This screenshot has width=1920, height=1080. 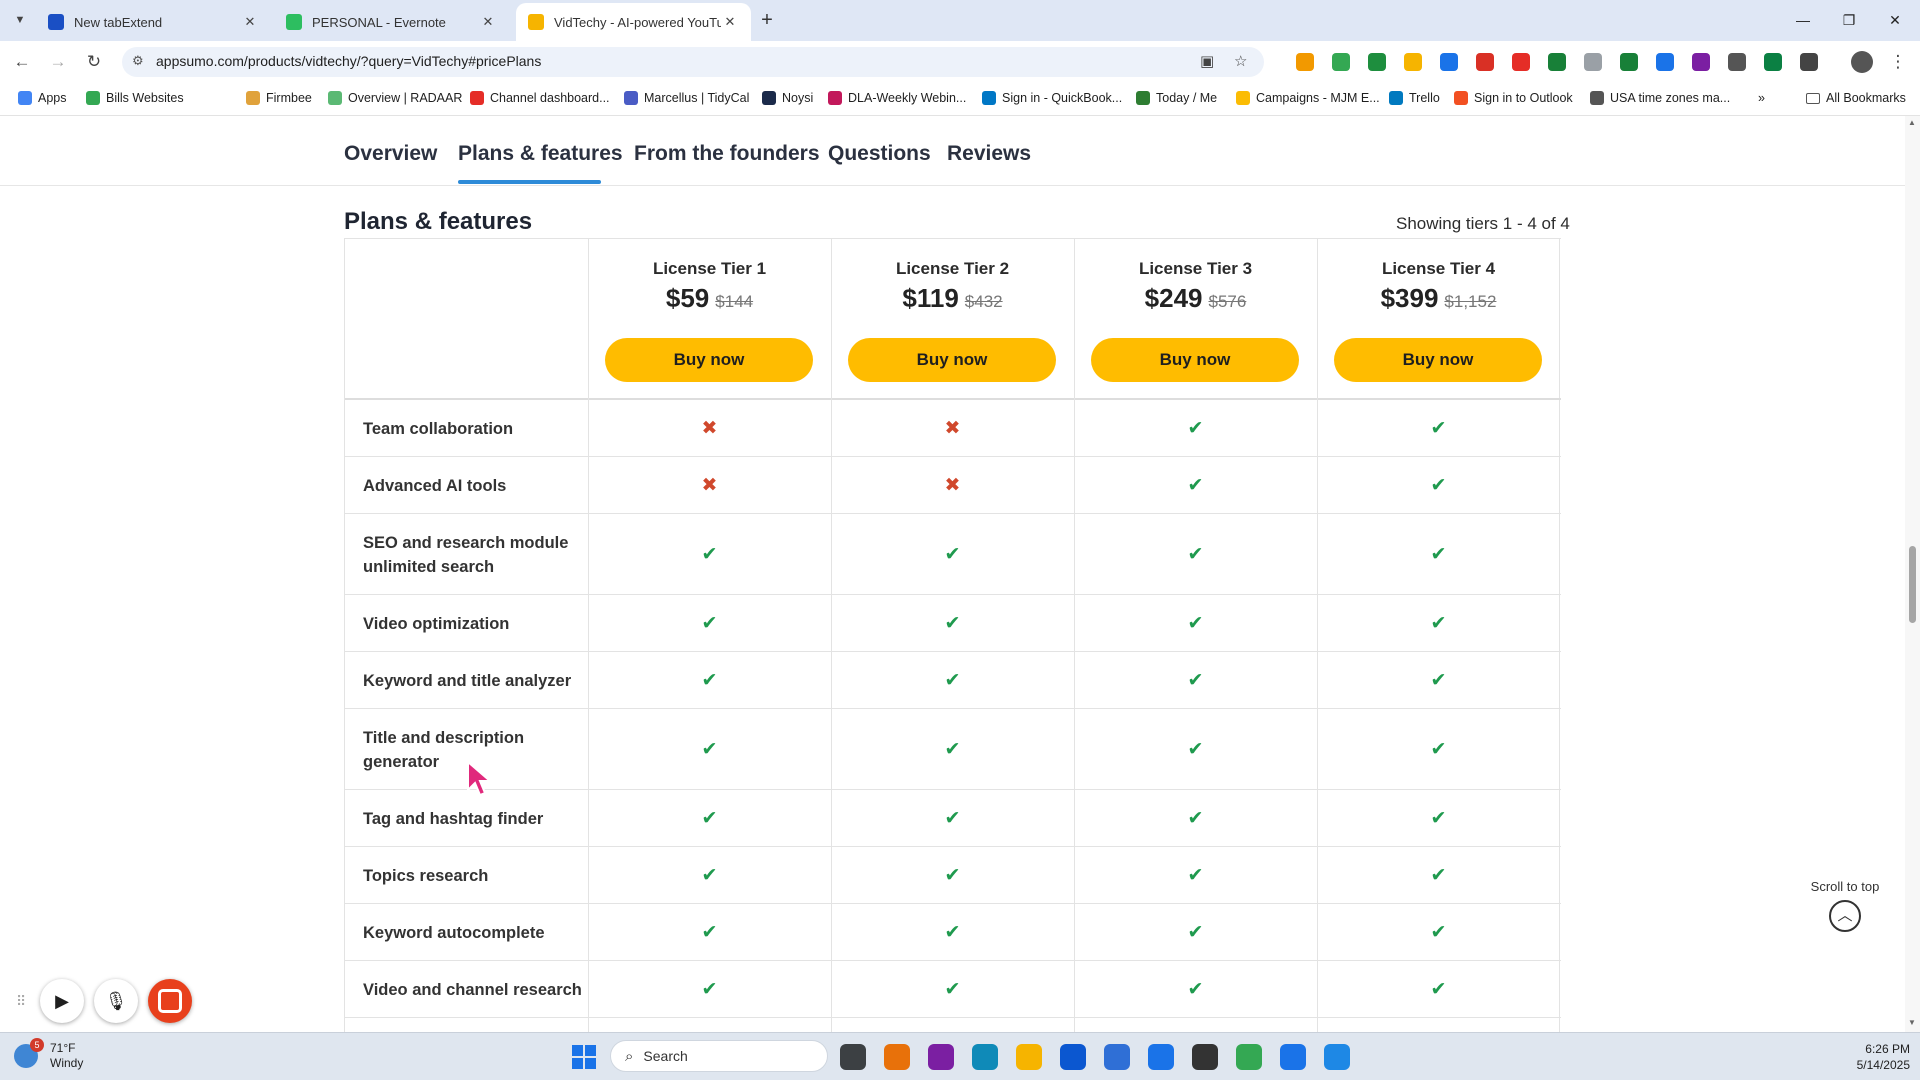 What do you see at coordinates (279, 98) in the screenshot?
I see `bookmark-item: Firmbee` at bounding box center [279, 98].